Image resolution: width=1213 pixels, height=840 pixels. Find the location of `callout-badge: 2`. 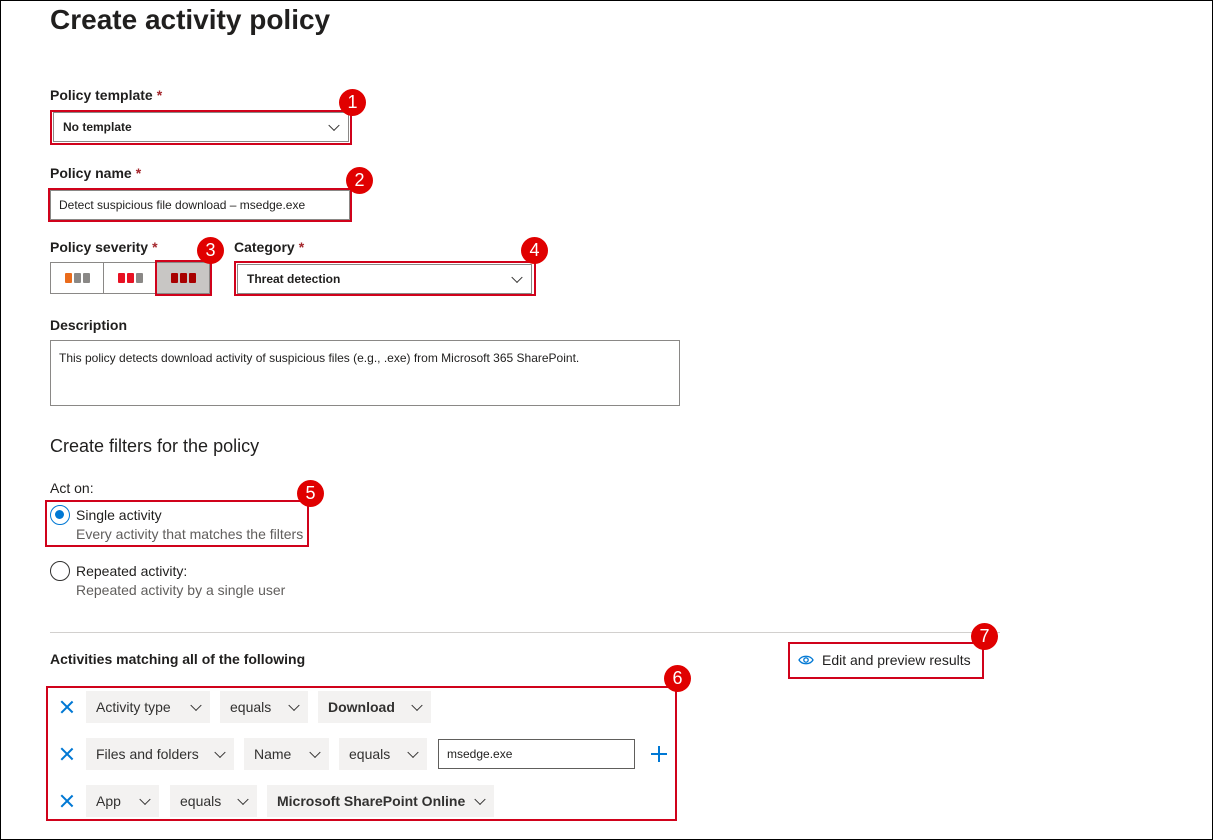

callout-badge: 2 is located at coordinates (359, 180).